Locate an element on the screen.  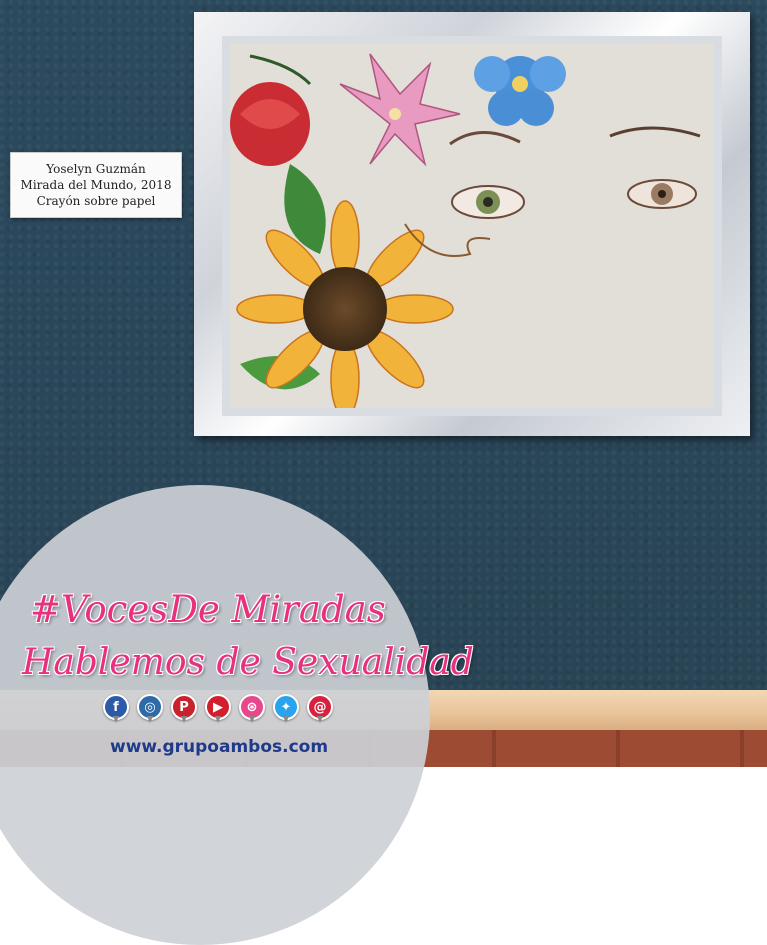
social-icons-row: f ◎ P ▶ ⊛ ✦ @ is located at coordinates (218, 709).